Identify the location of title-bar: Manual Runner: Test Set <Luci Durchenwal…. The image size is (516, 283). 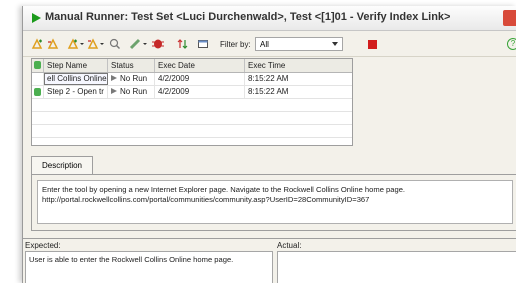
(269, 18).